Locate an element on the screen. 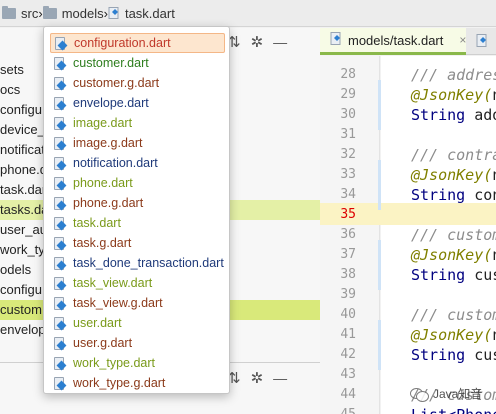 This screenshot has width=496, height=414. code-token: /// addres is located at coordinates (453, 75).